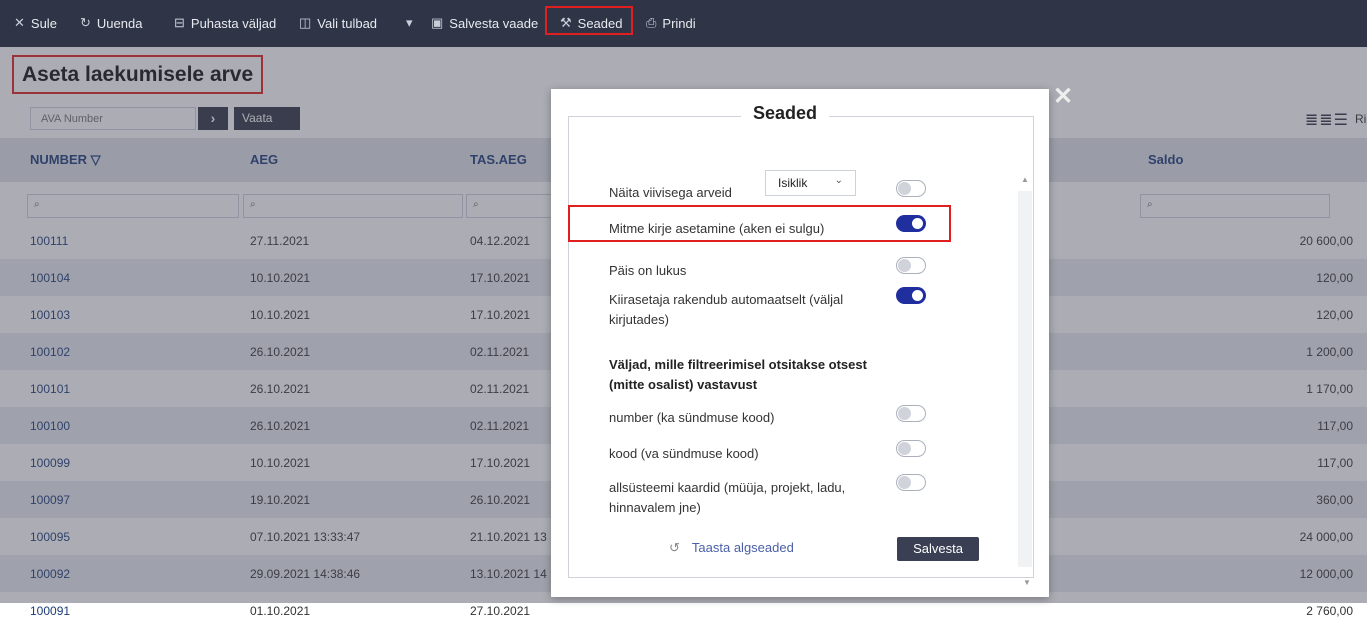  Describe the element at coordinates (233, 23) in the screenshot. I see `clear-fields-label: Puhasta väljad` at that location.